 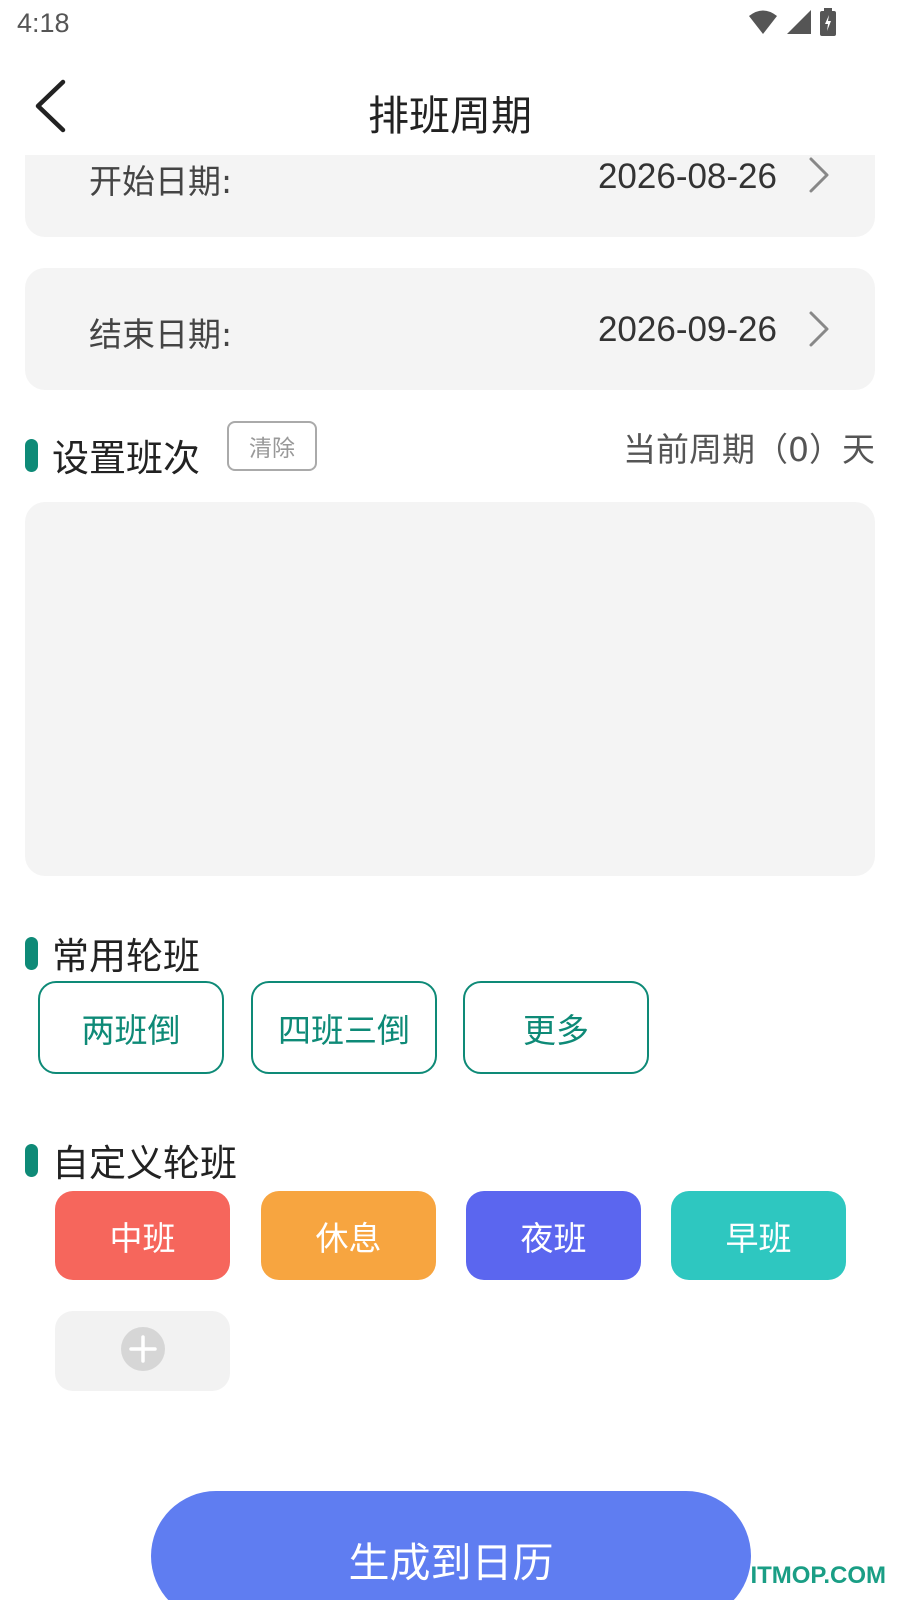 I want to click on status-time: 4:18, so click(x=43, y=23).